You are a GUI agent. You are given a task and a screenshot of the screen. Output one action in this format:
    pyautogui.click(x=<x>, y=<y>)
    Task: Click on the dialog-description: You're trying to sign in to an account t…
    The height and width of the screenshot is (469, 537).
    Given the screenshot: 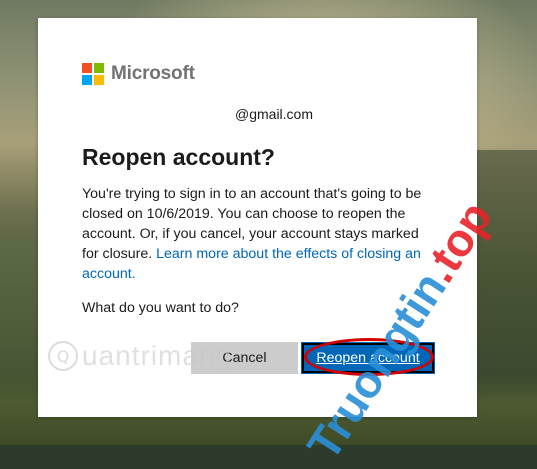 What is the action you would take?
    pyautogui.click(x=257, y=234)
    